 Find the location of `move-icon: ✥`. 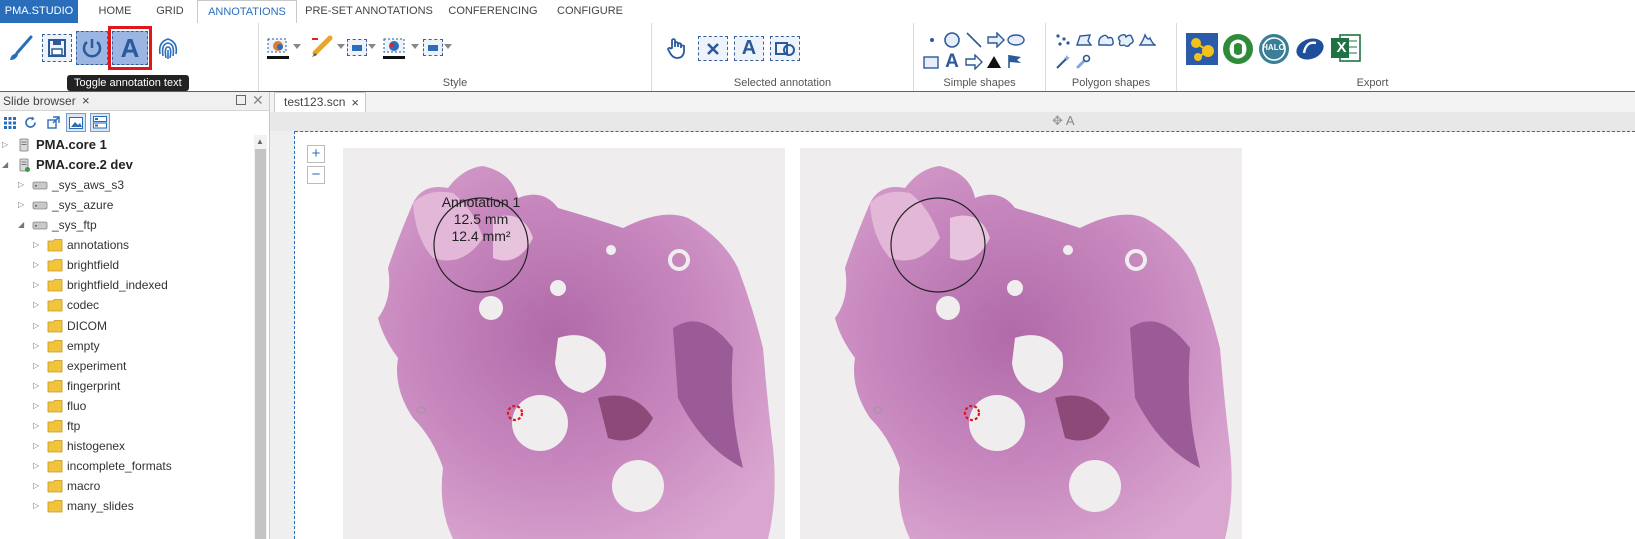

move-icon: ✥ is located at coordinates (1057, 120).